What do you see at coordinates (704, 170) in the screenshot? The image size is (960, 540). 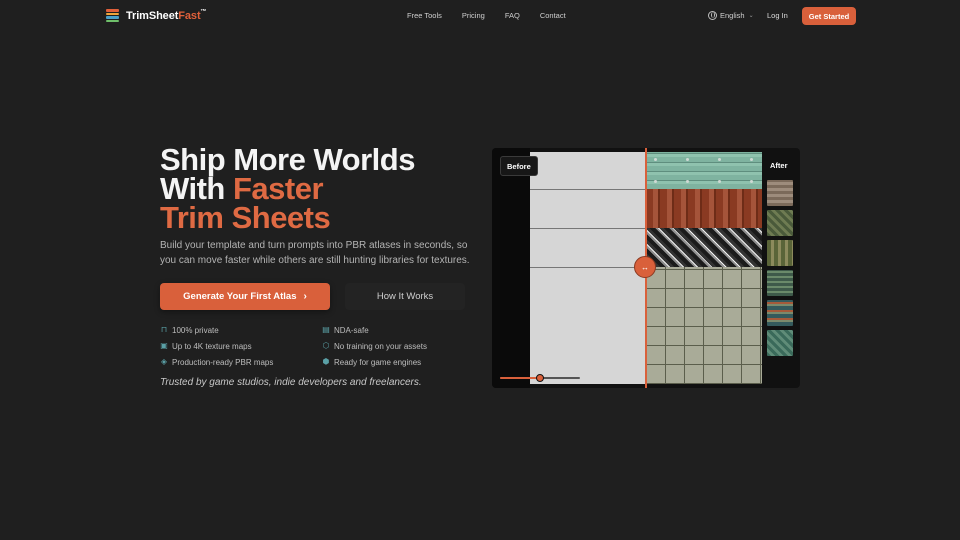 I see `metal-texture-strip` at bounding box center [704, 170].